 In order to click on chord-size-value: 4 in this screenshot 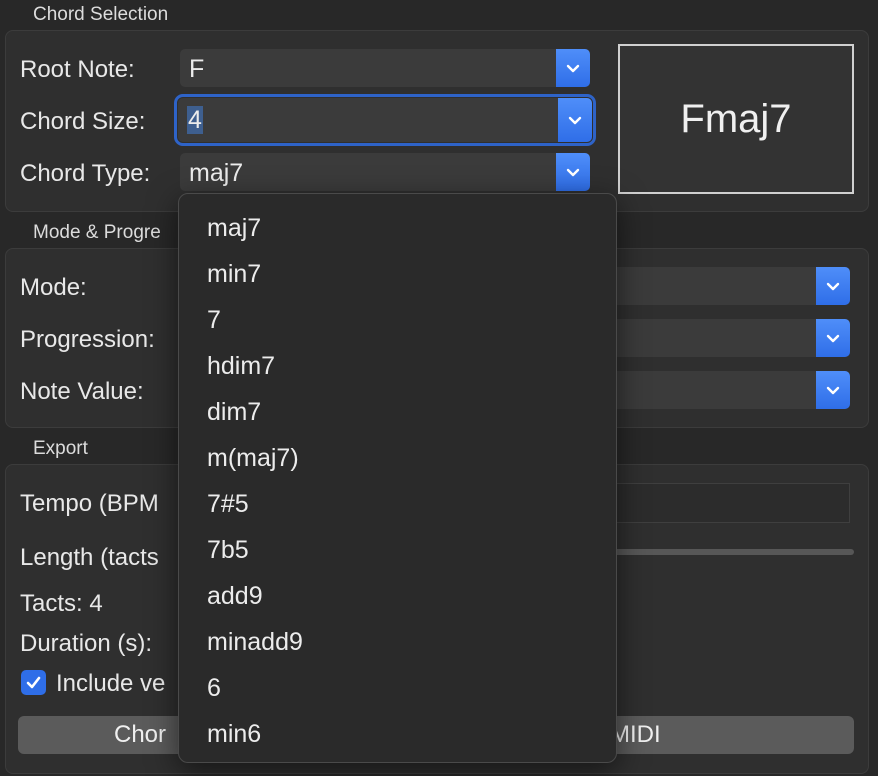, I will do `click(195, 120)`.